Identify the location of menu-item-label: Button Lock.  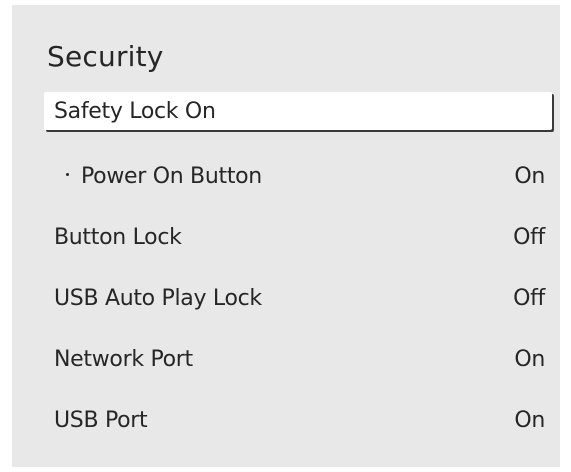
(118, 237).